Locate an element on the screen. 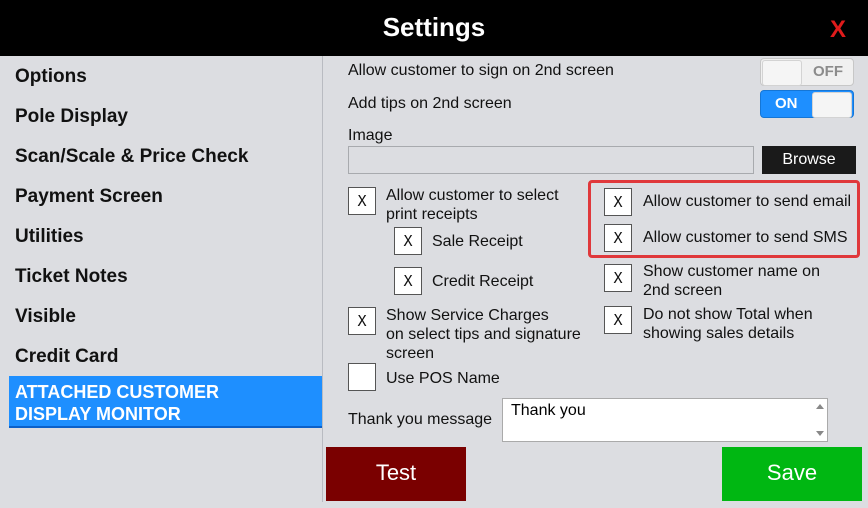 This screenshot has height=508, width=868. send-sms-label: Allow customer to send SMS is located at coordinates (745, 237).